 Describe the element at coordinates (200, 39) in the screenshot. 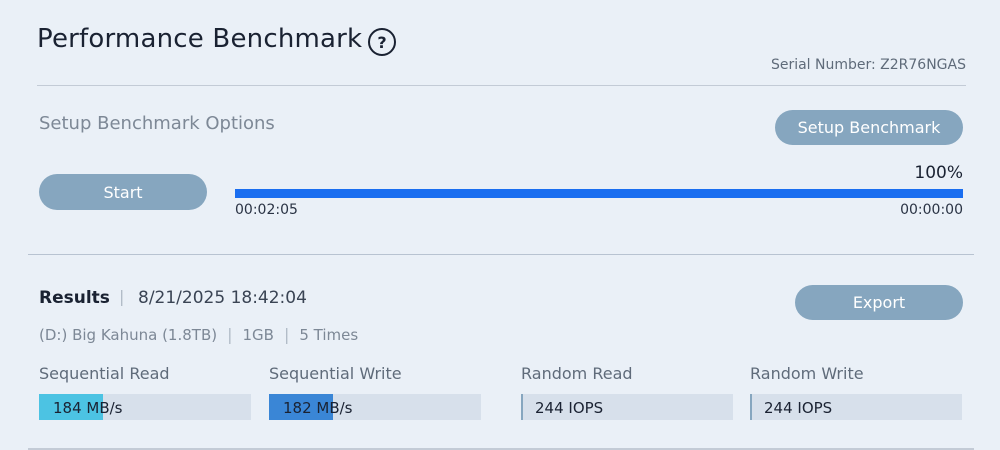

I see `page-title: Performance Benchmark` at that location.